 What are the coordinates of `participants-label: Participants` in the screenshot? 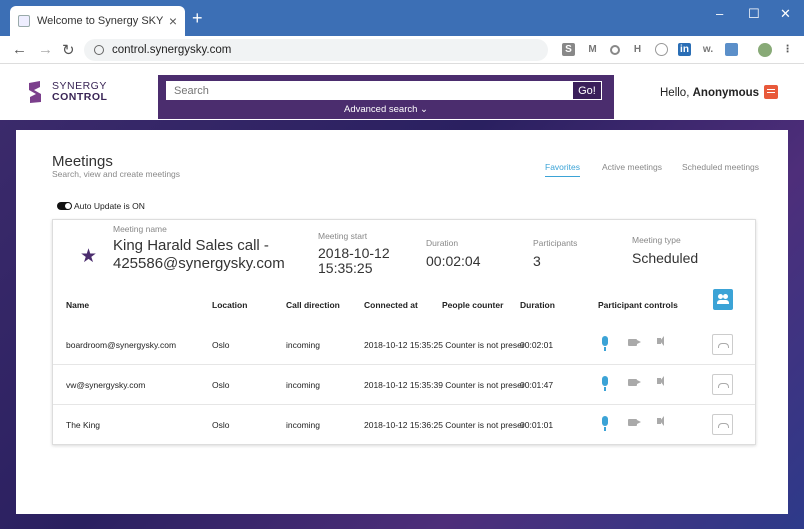 It's located at (555, 243).